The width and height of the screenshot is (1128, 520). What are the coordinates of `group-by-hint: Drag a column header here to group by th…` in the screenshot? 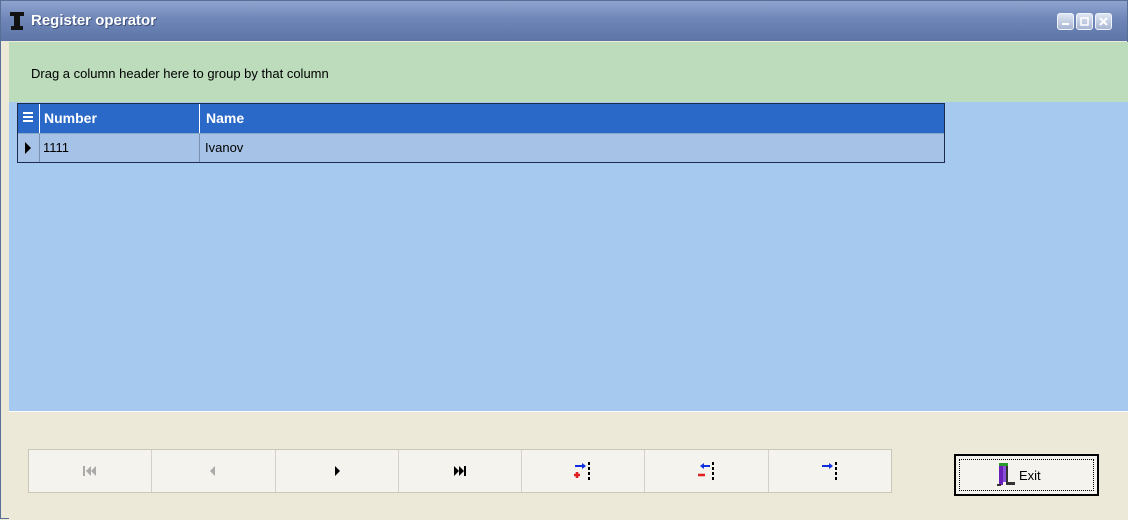 It's located at (180, 73).